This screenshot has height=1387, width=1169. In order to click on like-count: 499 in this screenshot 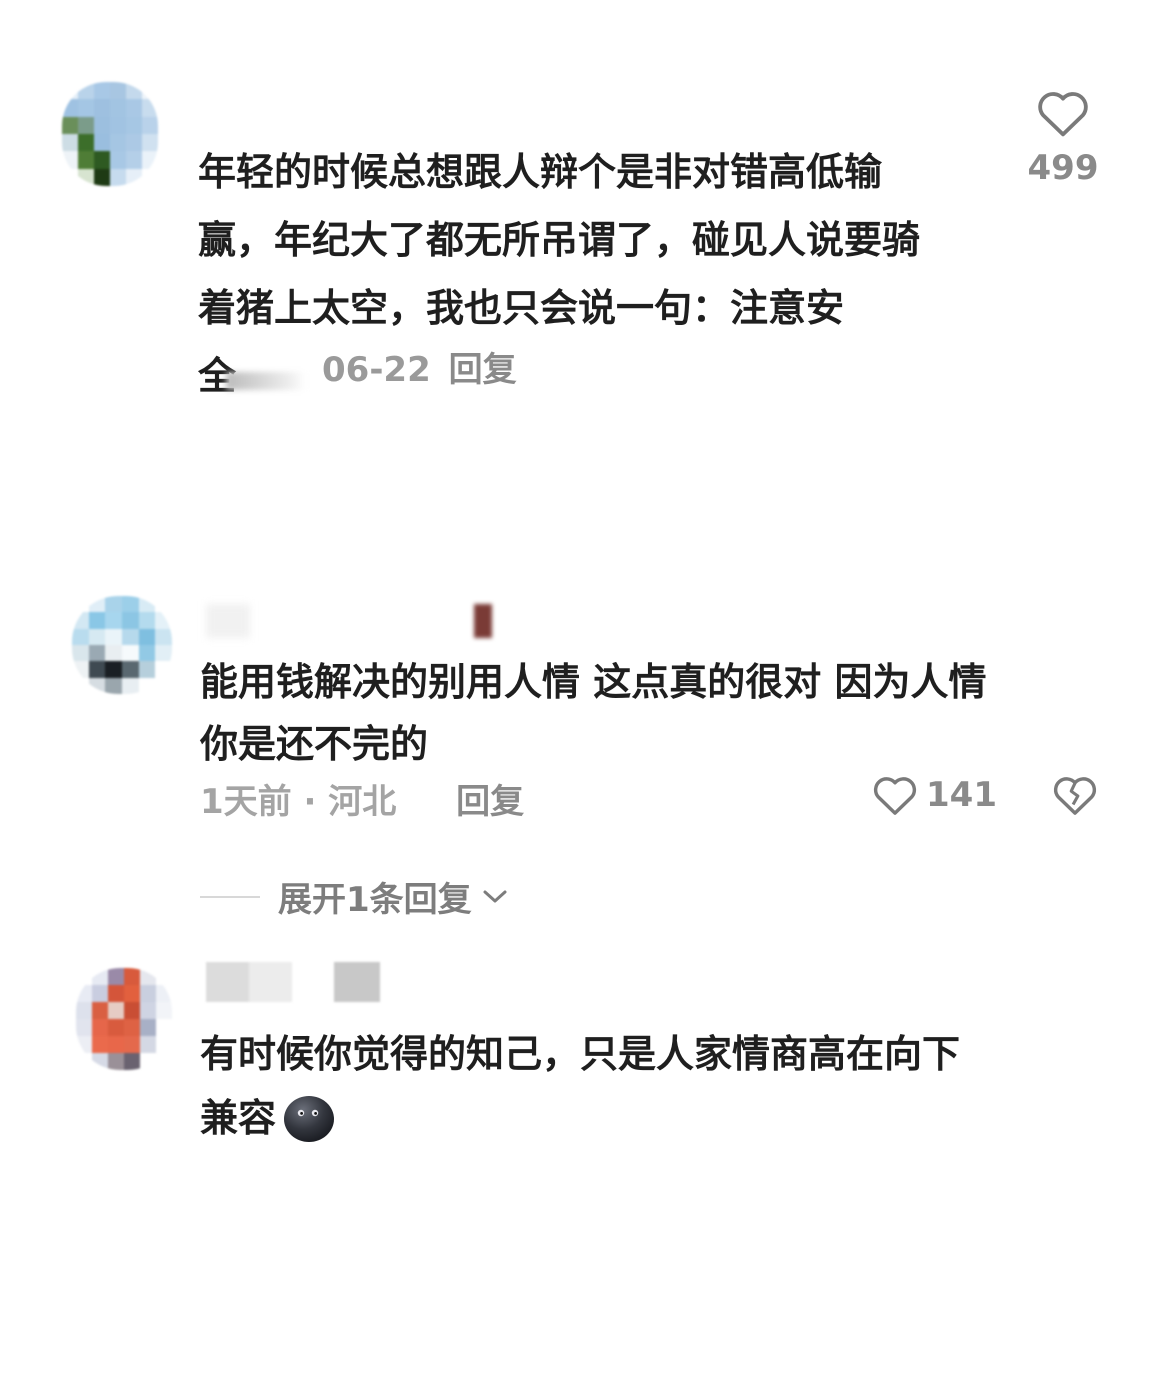, I will do `click(1063, 168)`.